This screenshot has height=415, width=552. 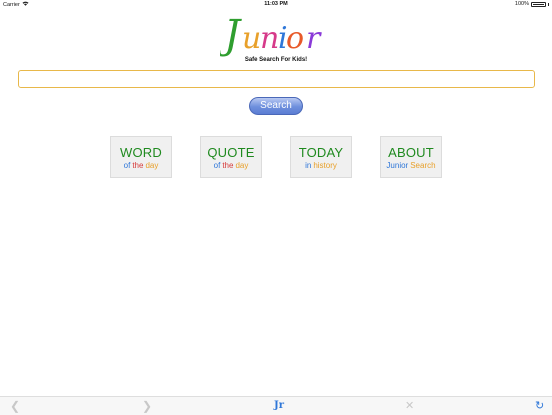 I want to click on search-button: Search, so click(x=276, y=106).